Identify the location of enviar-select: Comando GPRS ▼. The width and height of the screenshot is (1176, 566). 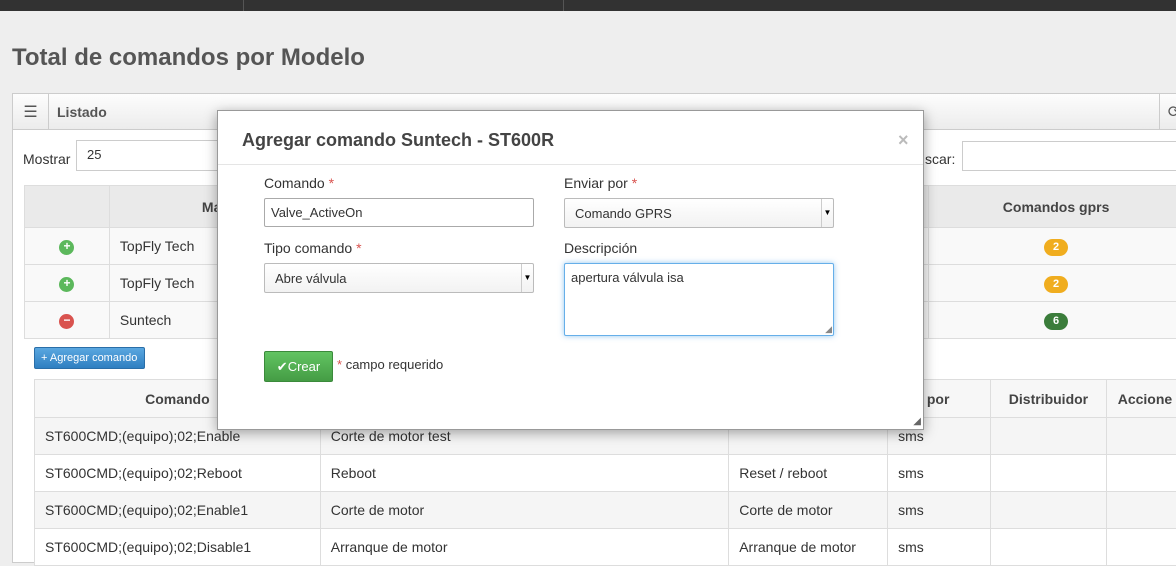
(699, 213).